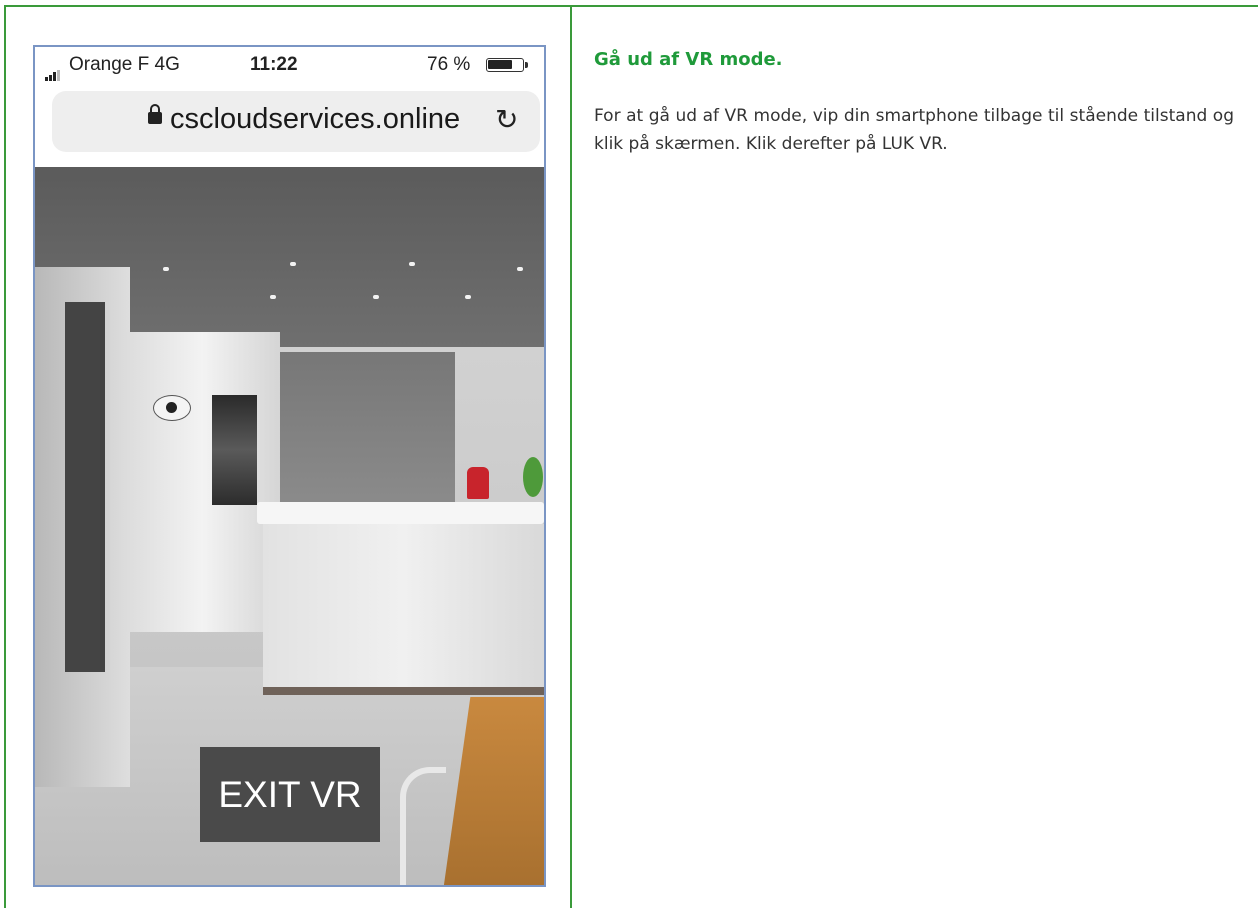 The height and width of the screenshot is (908, 1258). I want to click on reload-icon: ↻, so click(506, 119).